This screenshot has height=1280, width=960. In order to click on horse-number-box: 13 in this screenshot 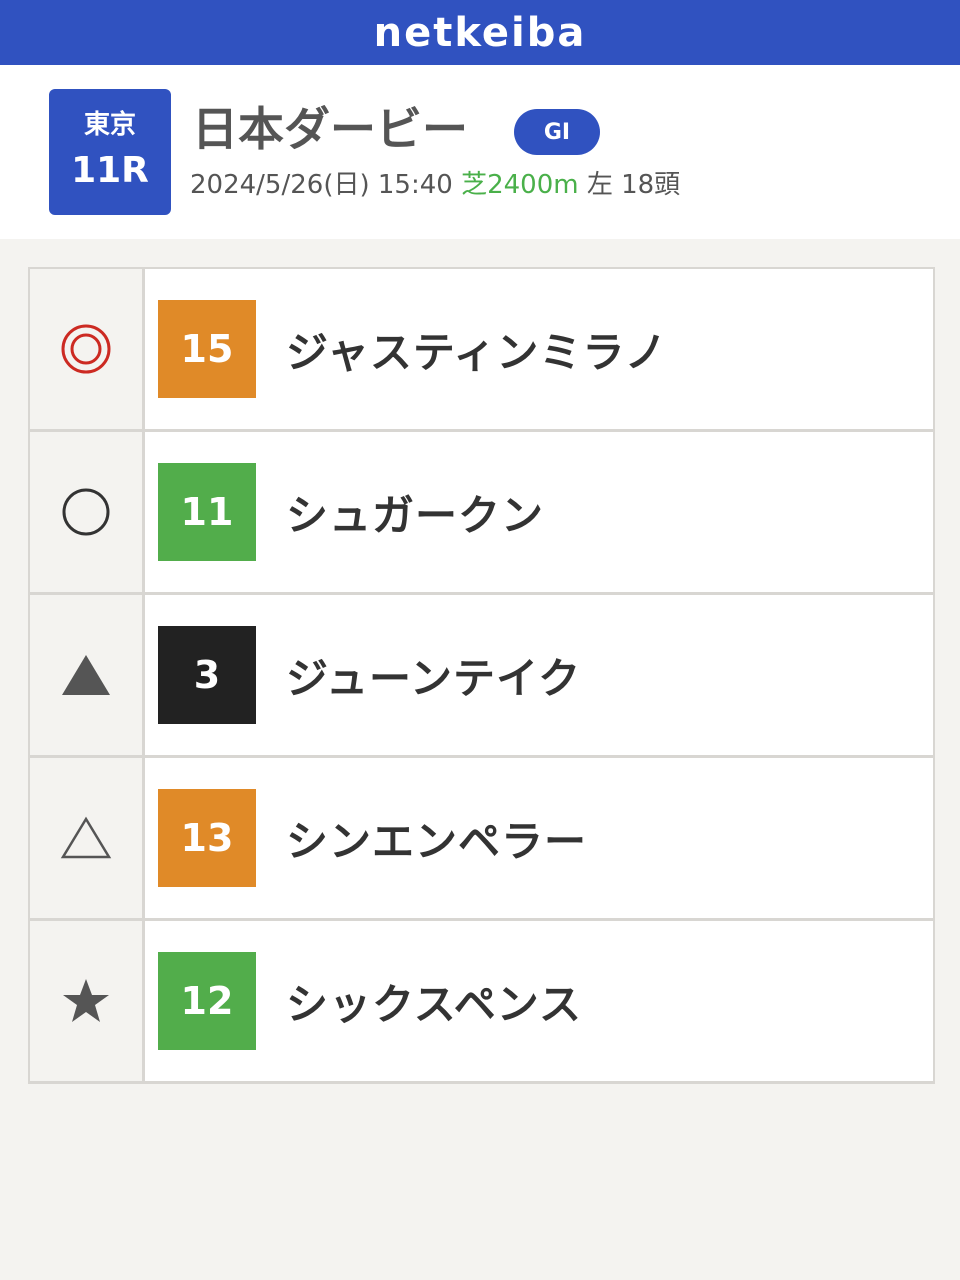, I will do `click(207, 838)`.